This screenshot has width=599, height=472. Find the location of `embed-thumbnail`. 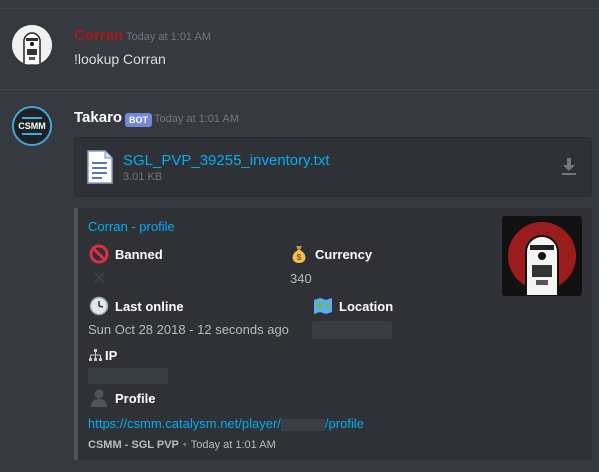

embed-thumbnail is located at coordinates (542, 256).